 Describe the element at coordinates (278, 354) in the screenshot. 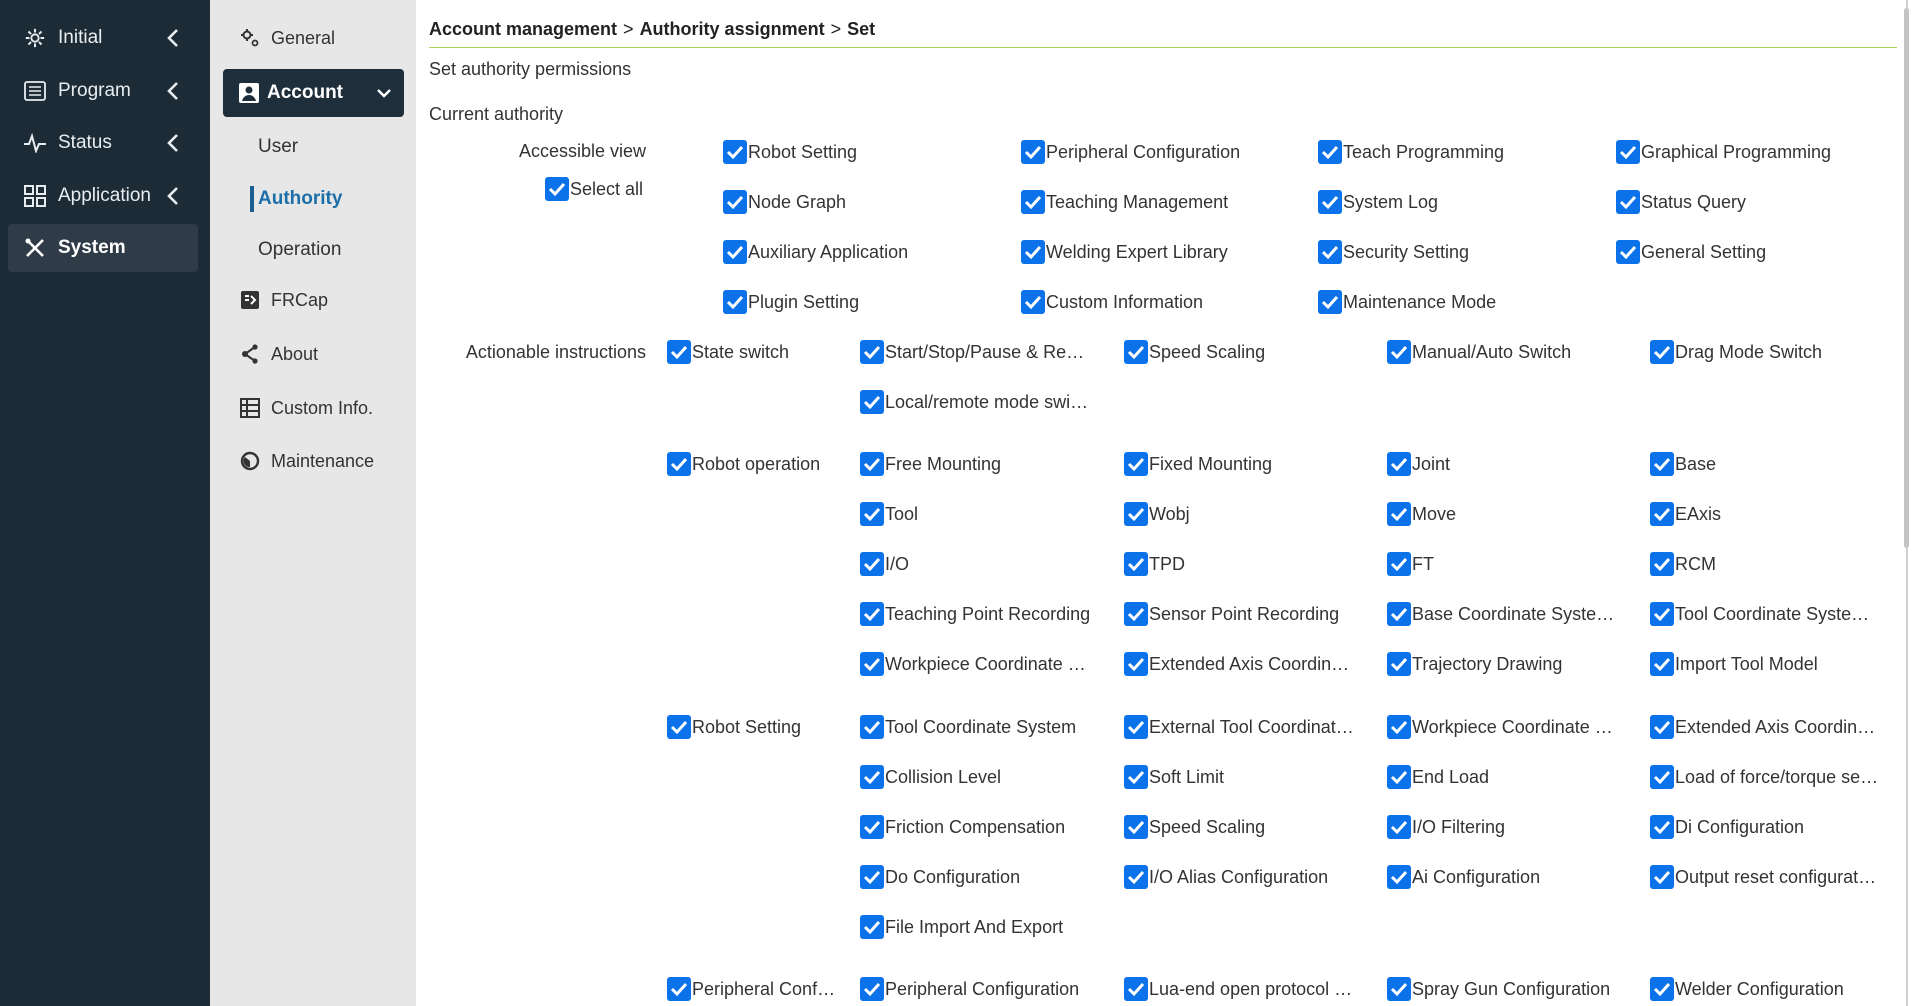

I see `subnav-about: About` at that location.